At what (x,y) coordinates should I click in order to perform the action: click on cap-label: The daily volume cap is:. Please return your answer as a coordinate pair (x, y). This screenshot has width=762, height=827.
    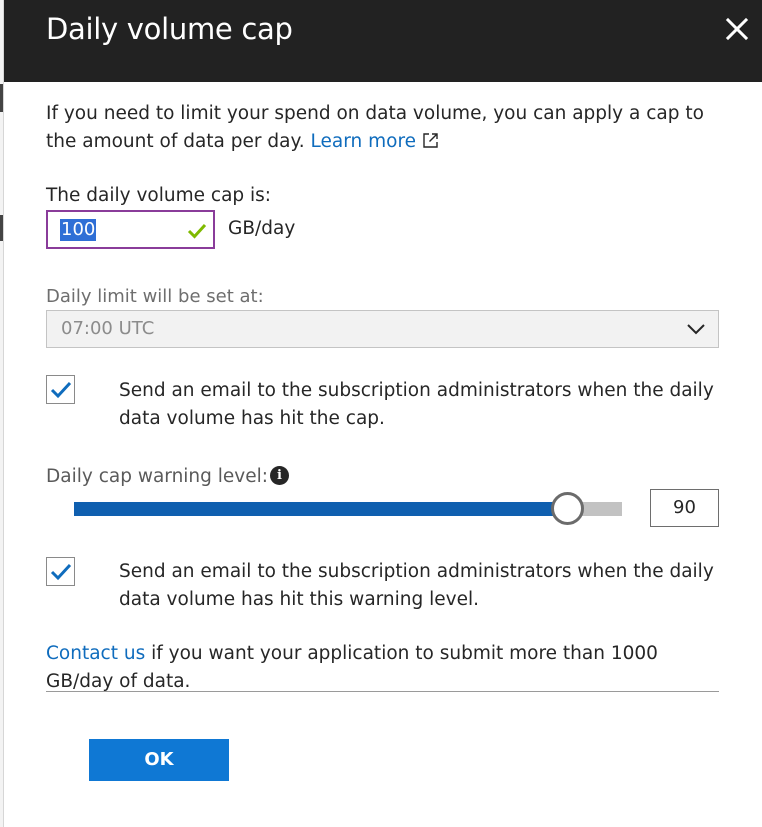
    Looking at the image, I should click on (159, 195).